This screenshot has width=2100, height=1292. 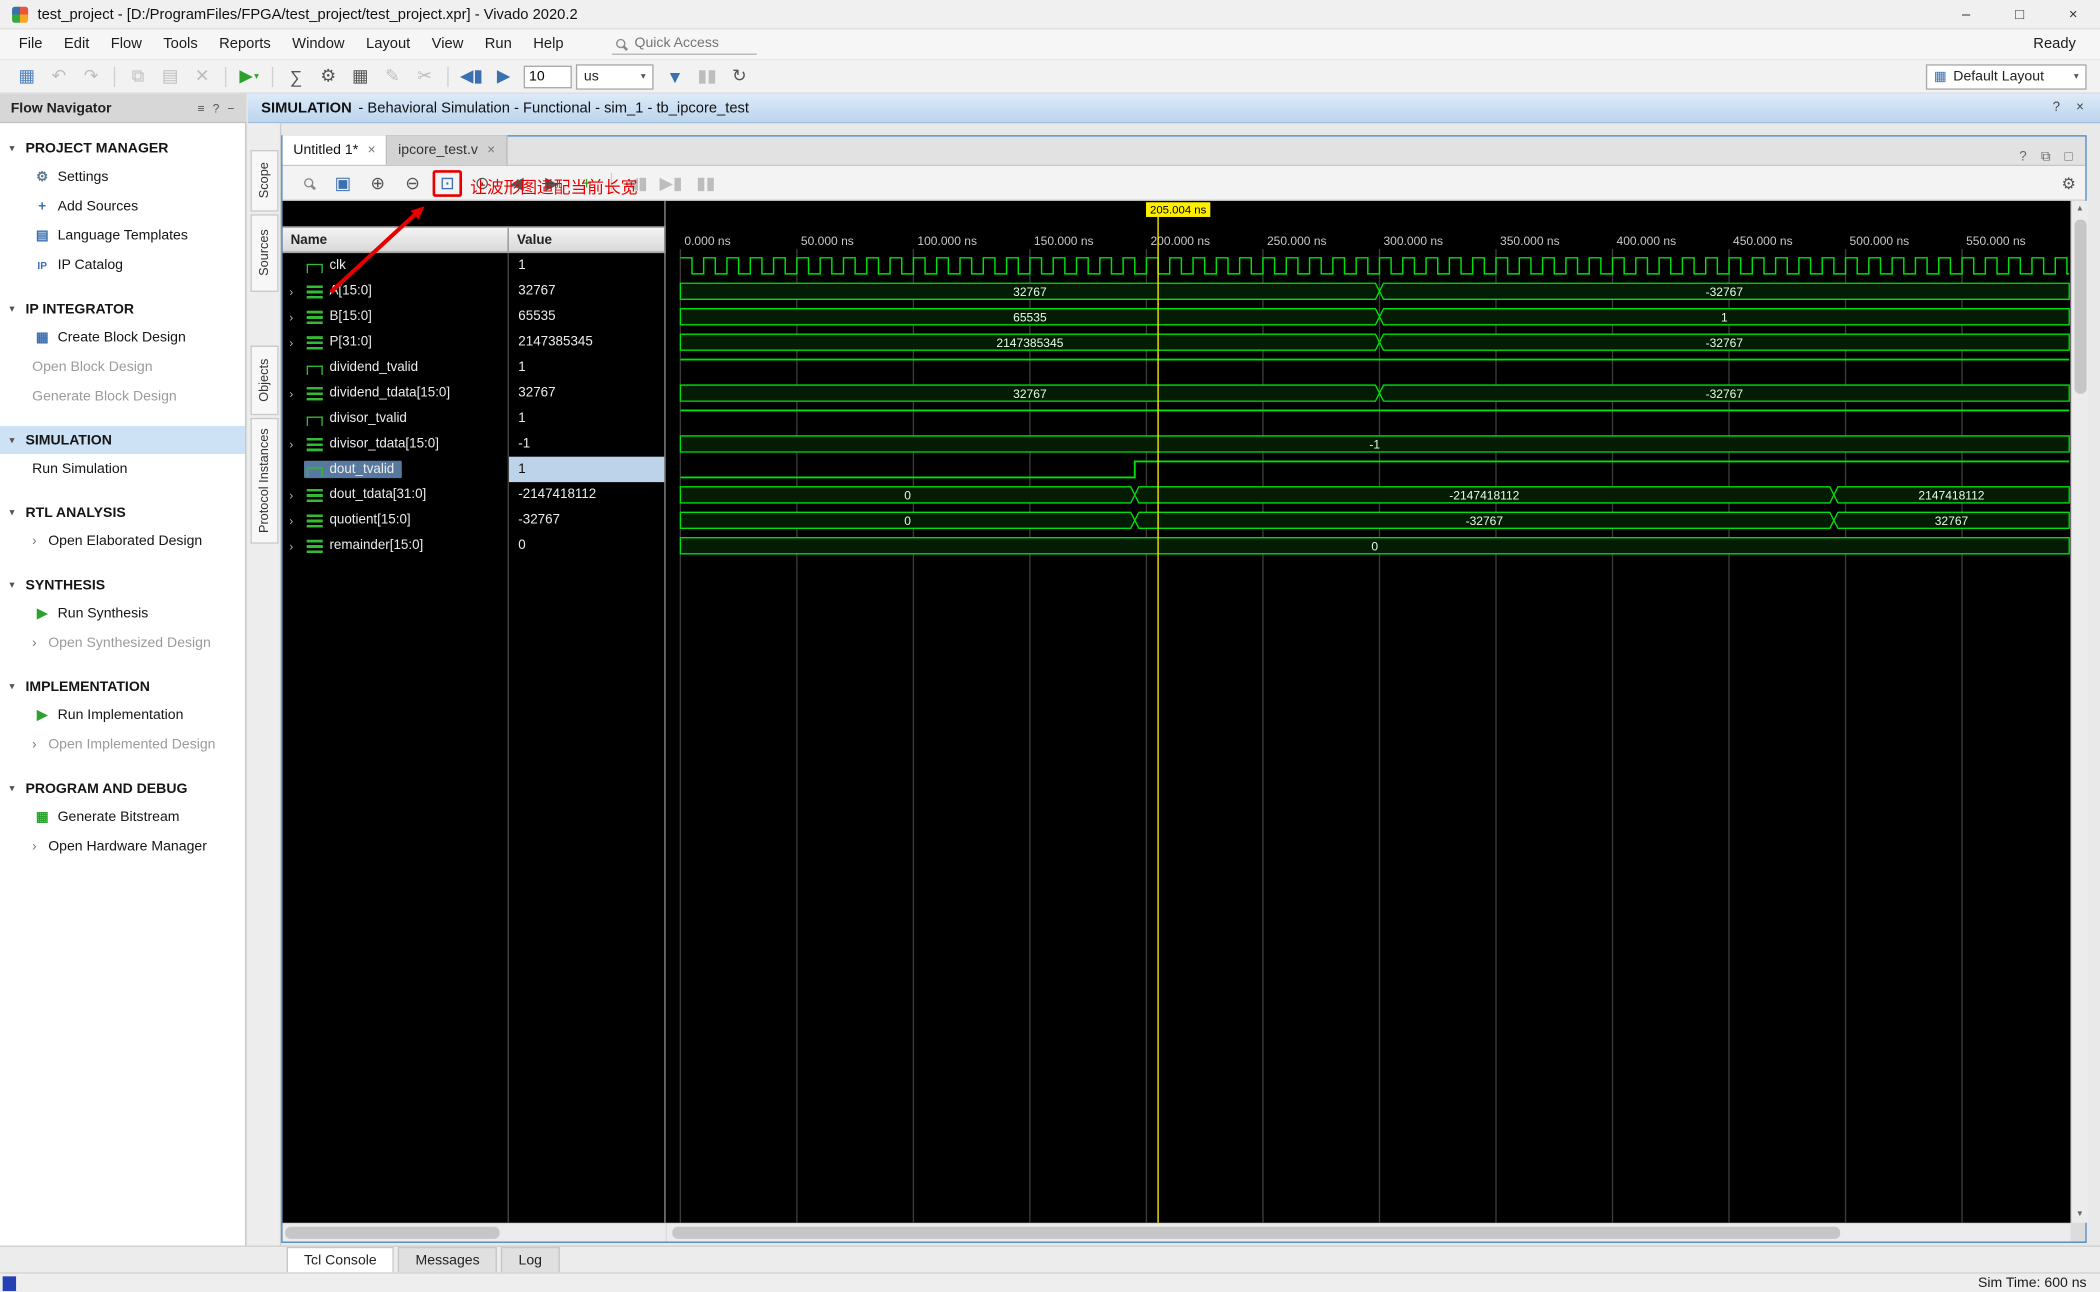 I want to click on menu-item-run: Run, so click(x=498, y=44).